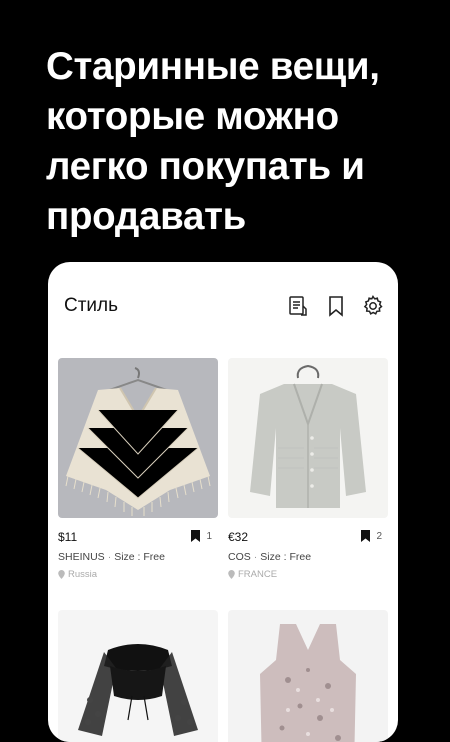 This screenshot has width=450, height=742. Describe the element at coordinates (238, 537) in the screenshot. I see `price: €32` at that location.